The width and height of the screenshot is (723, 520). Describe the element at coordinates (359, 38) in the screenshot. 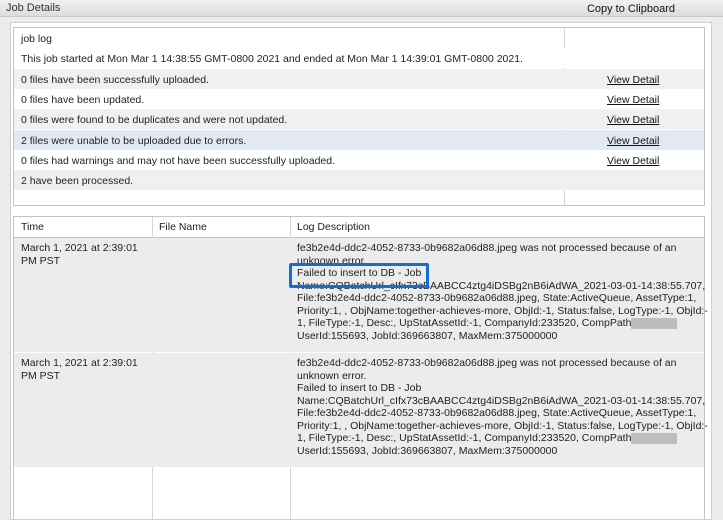

I see `job-log-header: job log` at that location.